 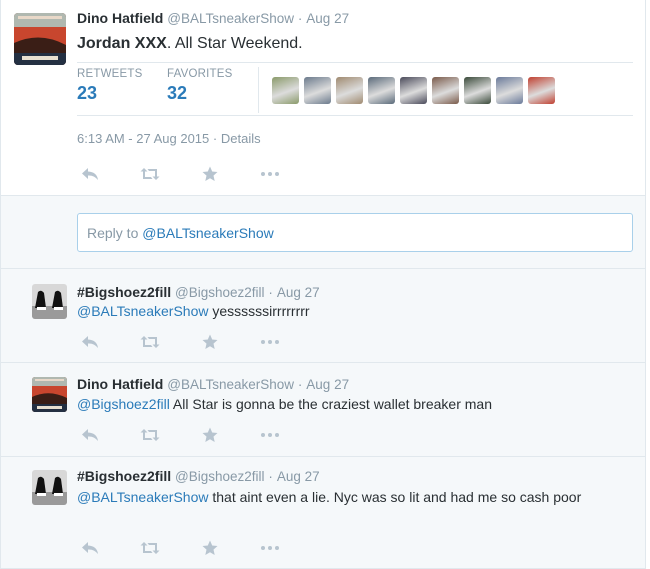 I want to click on reply-composer-area: Reply to @BALTsneakerShow, so click(x=323, y=232).